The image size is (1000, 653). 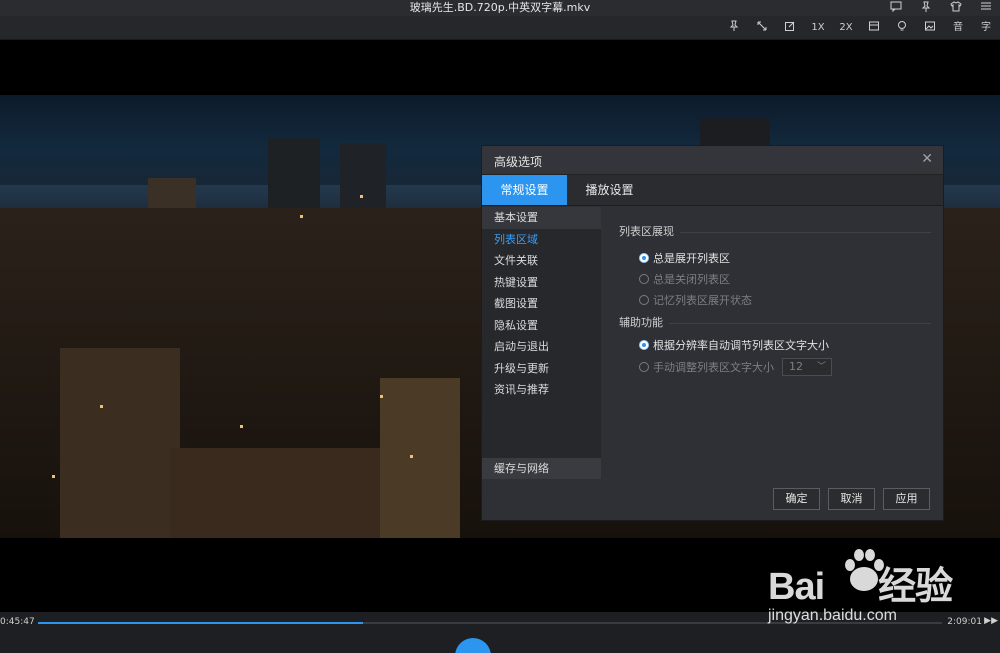 What do you see at coordinates (927, 159) in the screenshot?
I see `close-icon: ✕` at bounding box center [927, 159].